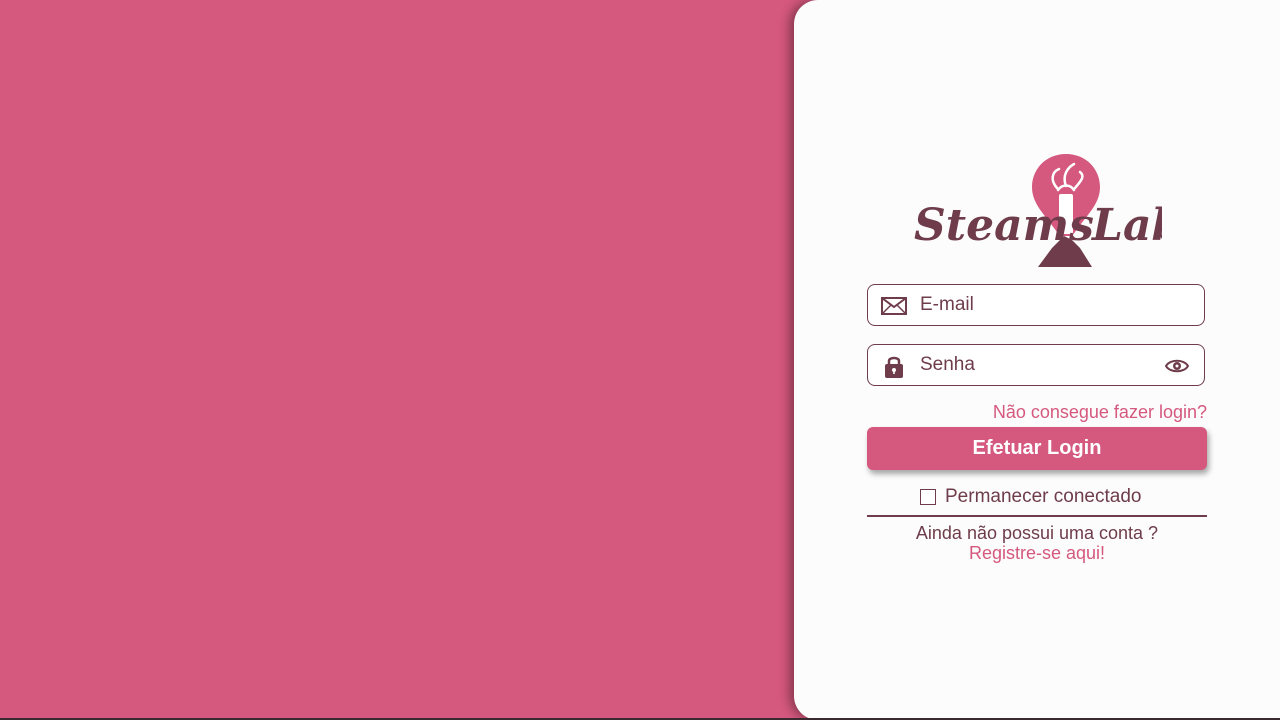 The image size is (1280, 720). I want to click on lock-icon, so click(894, 366).